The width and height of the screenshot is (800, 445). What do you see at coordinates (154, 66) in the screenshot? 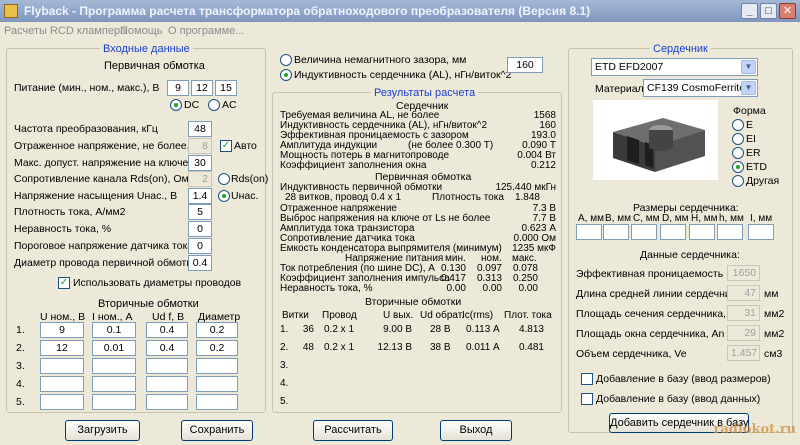
I see `primary-winding-title: Первичная обмотка` at bounding box center [154, 66].